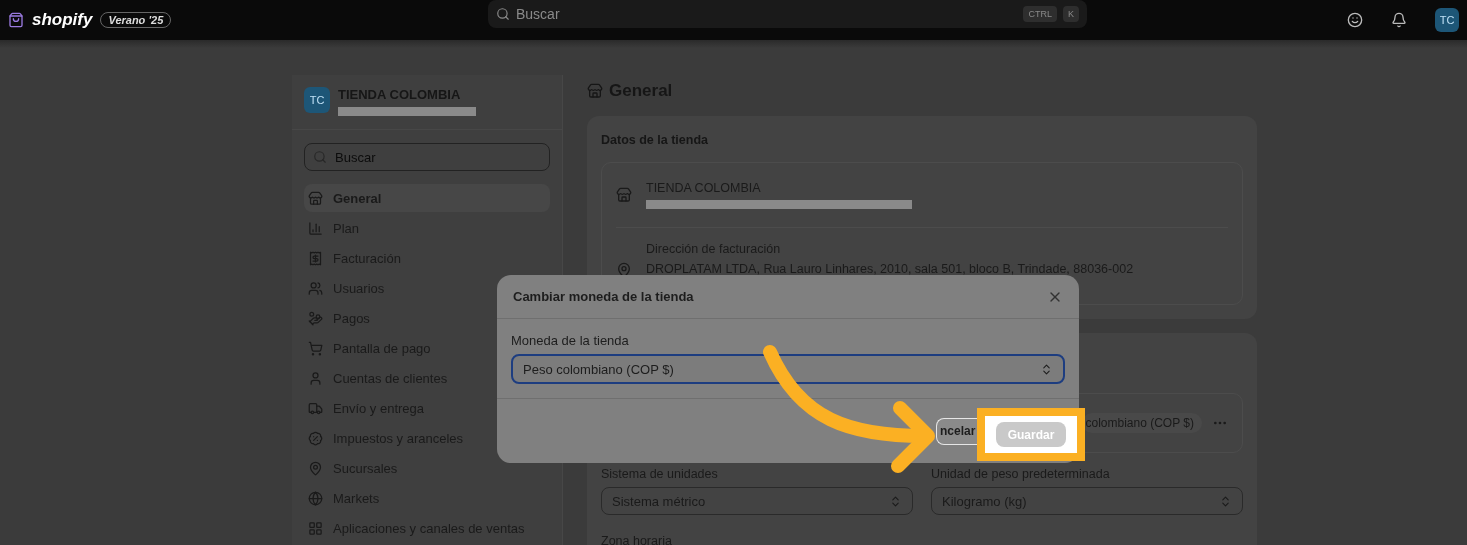 Image resolution: width=1467 pixels, height=545 pixels. What do you see at coordinates (788, 369) in the screenshot?
I see `currency-select: Peso colombiano (COP $)` at bounding box center [788, 369].